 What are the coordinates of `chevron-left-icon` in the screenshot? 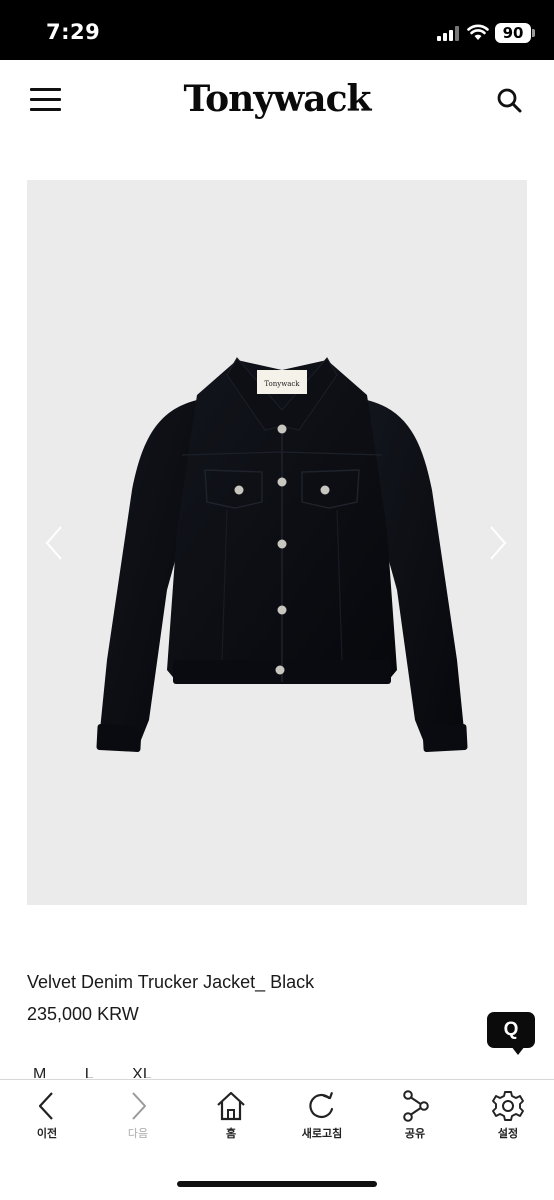 It's located at (45, 1106).